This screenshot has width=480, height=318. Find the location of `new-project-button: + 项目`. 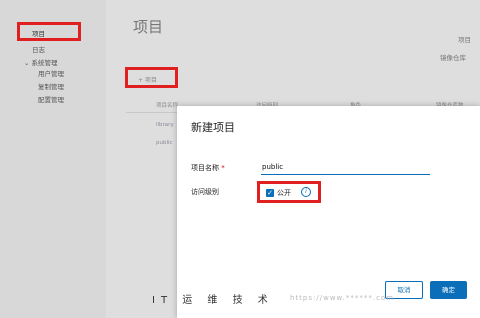

new-project-button: + 项目 is located at coordinates (151, 77).